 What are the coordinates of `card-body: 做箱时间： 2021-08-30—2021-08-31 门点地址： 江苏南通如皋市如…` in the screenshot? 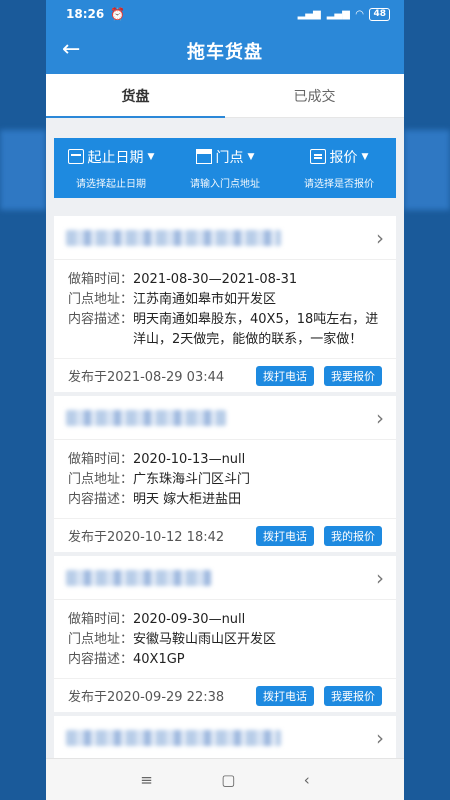 It's located at (225, 309).